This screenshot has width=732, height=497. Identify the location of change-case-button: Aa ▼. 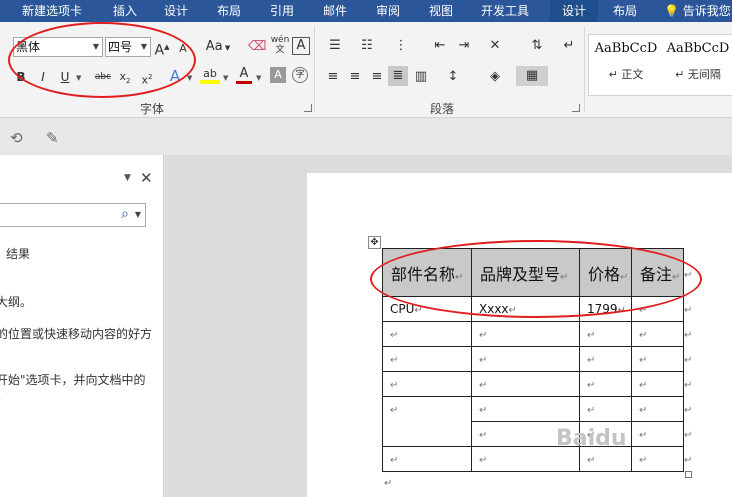
(218, 47).